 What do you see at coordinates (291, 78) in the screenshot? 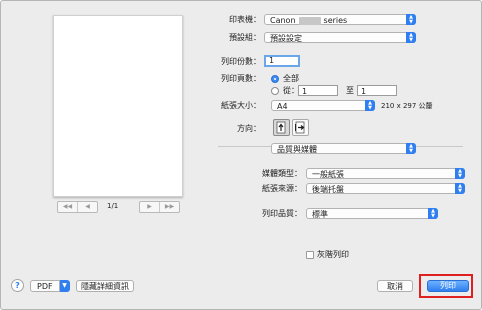
I see `pages-all-label: 全部` at bounding box center [291, 78].